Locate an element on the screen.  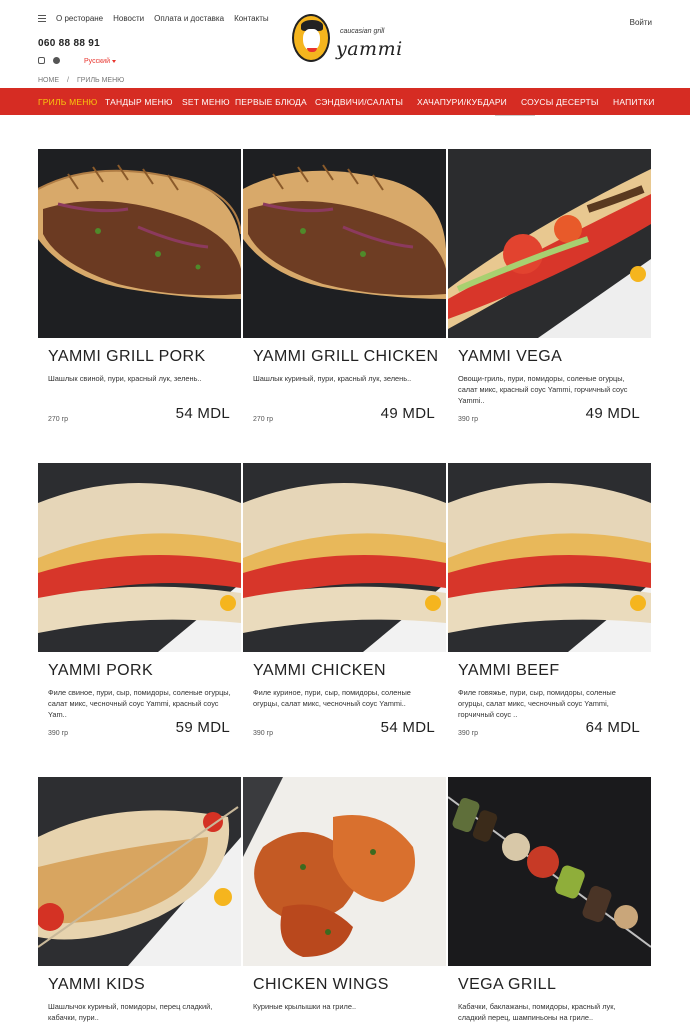
product-name: YAMMI BEEF is located at coordinates (509, 671).